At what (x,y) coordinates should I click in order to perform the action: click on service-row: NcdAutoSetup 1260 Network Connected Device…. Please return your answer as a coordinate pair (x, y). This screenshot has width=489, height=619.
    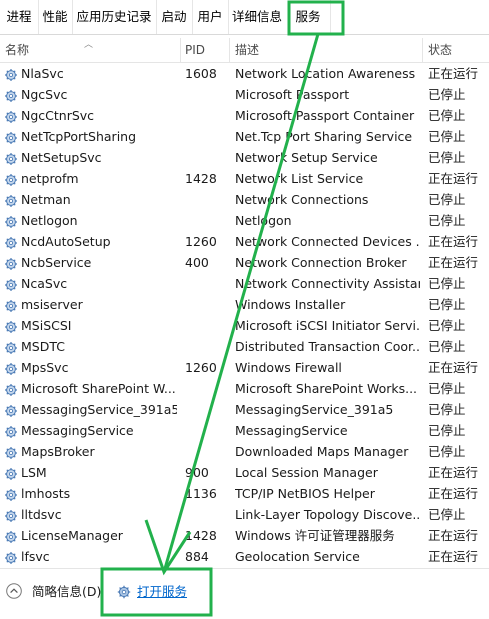
    Looking at the image, I should click on (244, 241).